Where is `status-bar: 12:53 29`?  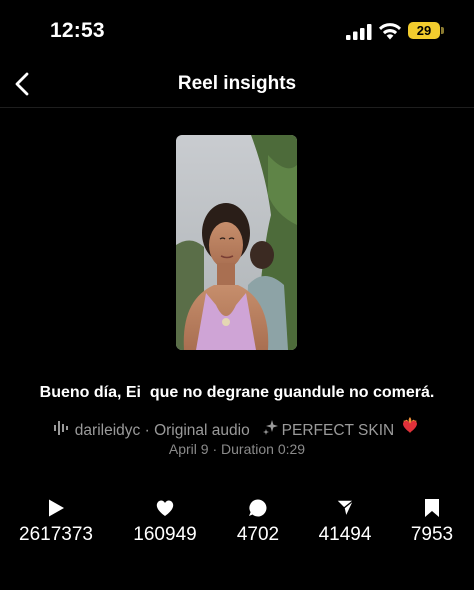 status-bar: 12:53 29 is located at coordinates (237, 30).